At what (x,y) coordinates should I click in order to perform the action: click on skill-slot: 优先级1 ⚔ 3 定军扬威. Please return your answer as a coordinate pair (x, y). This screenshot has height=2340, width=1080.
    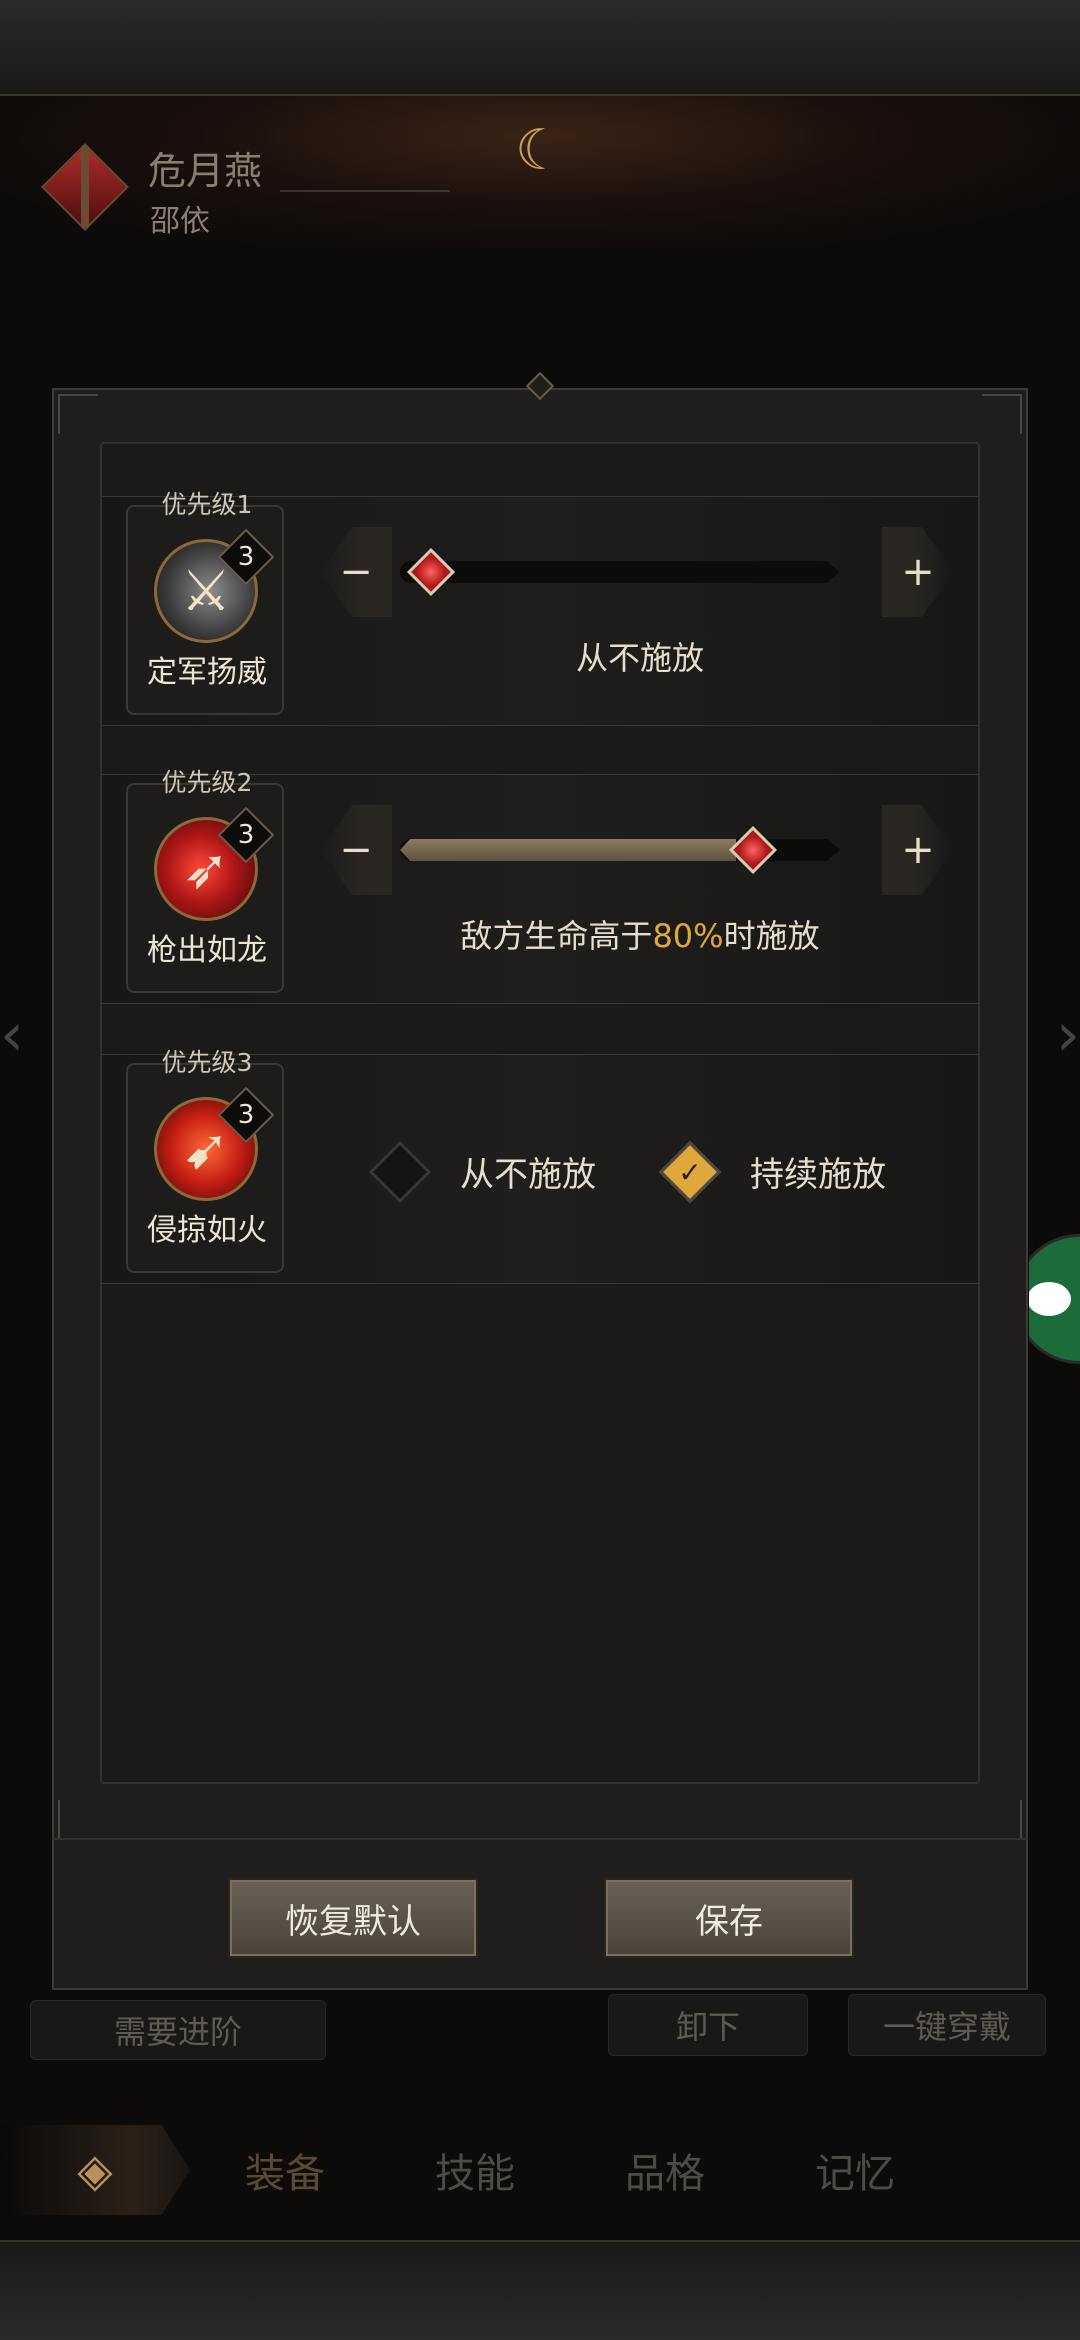
    Looking at the image, I should click on (205, 602).